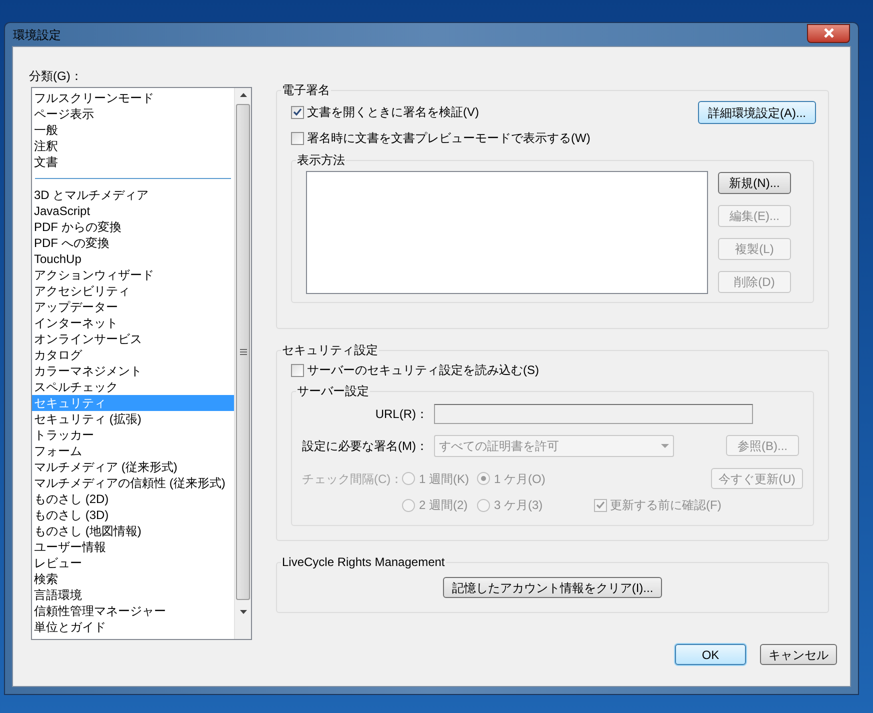 This screenshot has width=873, height=713. I want to click on category-item: PDF からの変換, so click(133, 227).